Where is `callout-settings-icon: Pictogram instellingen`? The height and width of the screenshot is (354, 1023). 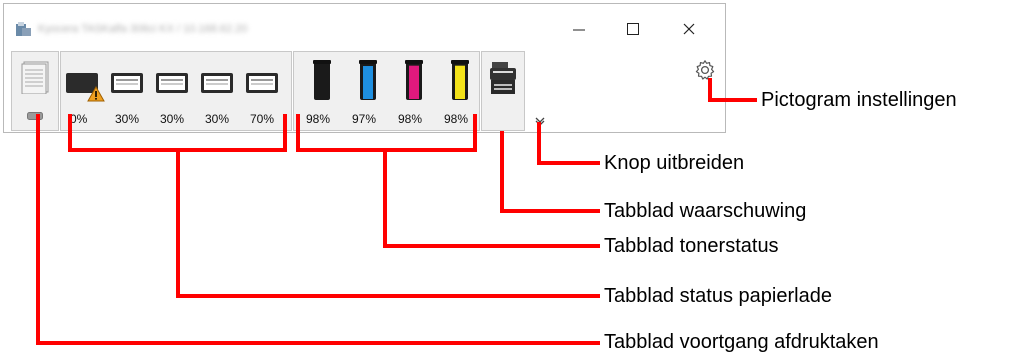 callout-settings-icon: Pictogram instellingen is located at coordinates (859, 100).